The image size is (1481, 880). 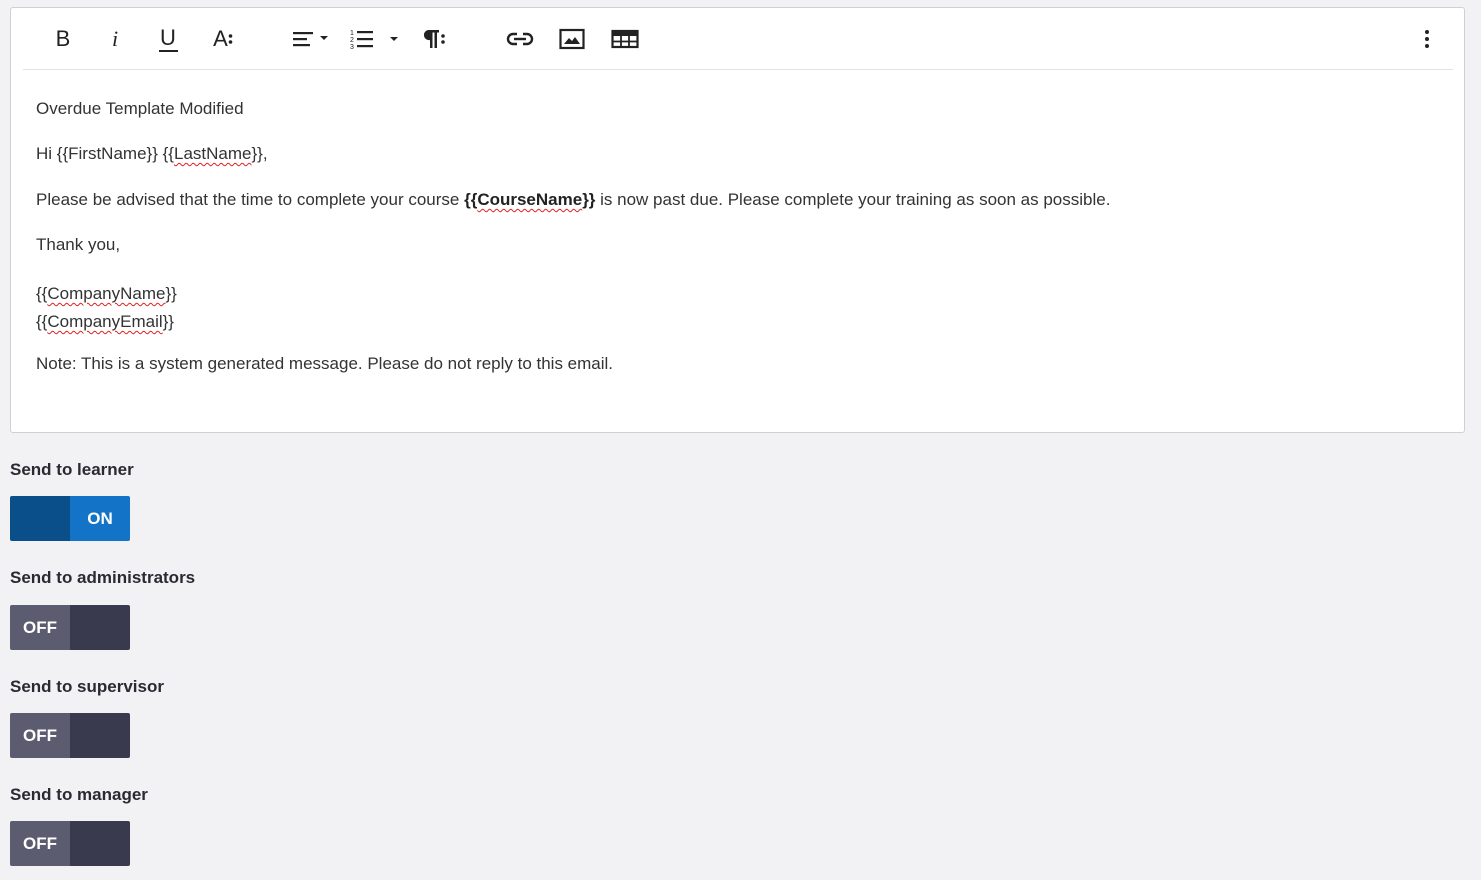 I want to click on font-size-button: A, so click(x=223, y=39).